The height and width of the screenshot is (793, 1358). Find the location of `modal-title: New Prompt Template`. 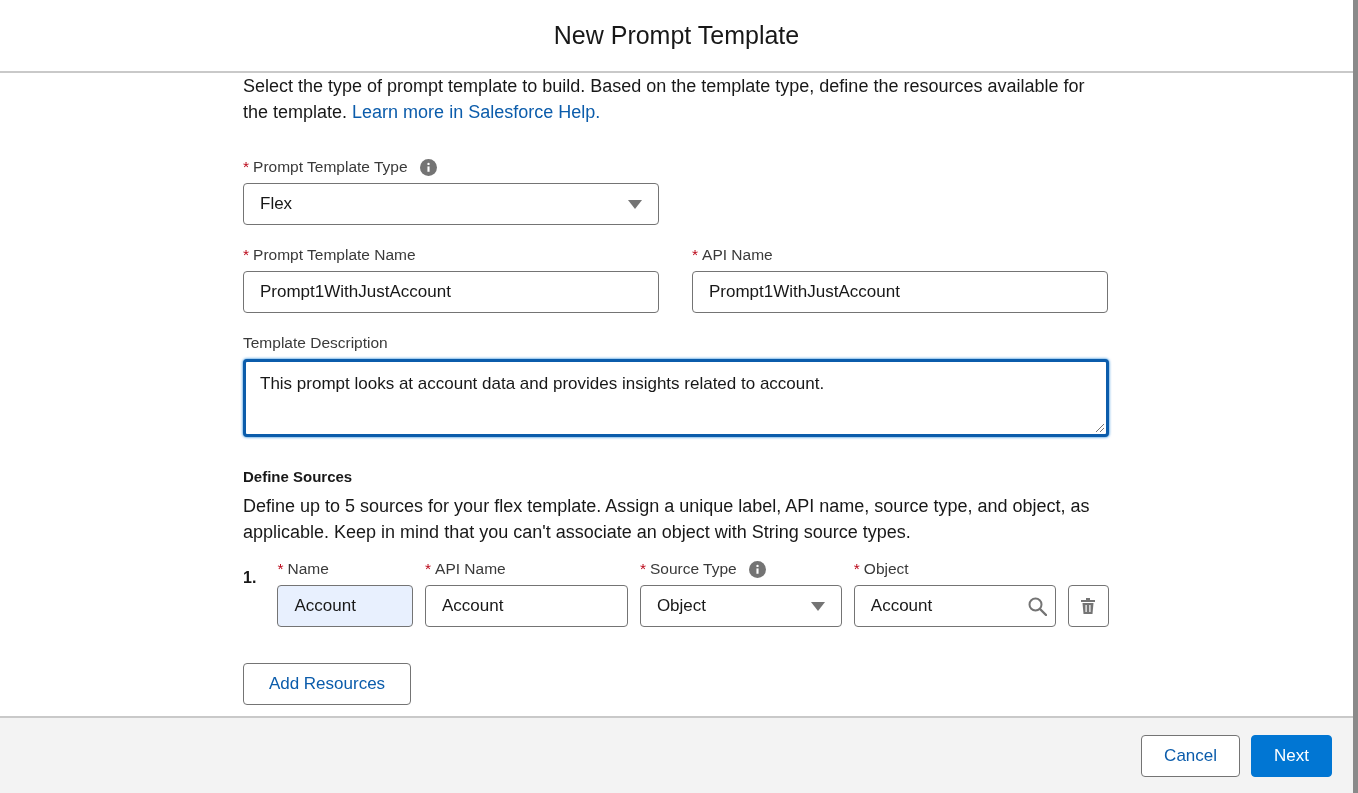

modal-title: New Prompt Template is located at coordinates (676, 35).